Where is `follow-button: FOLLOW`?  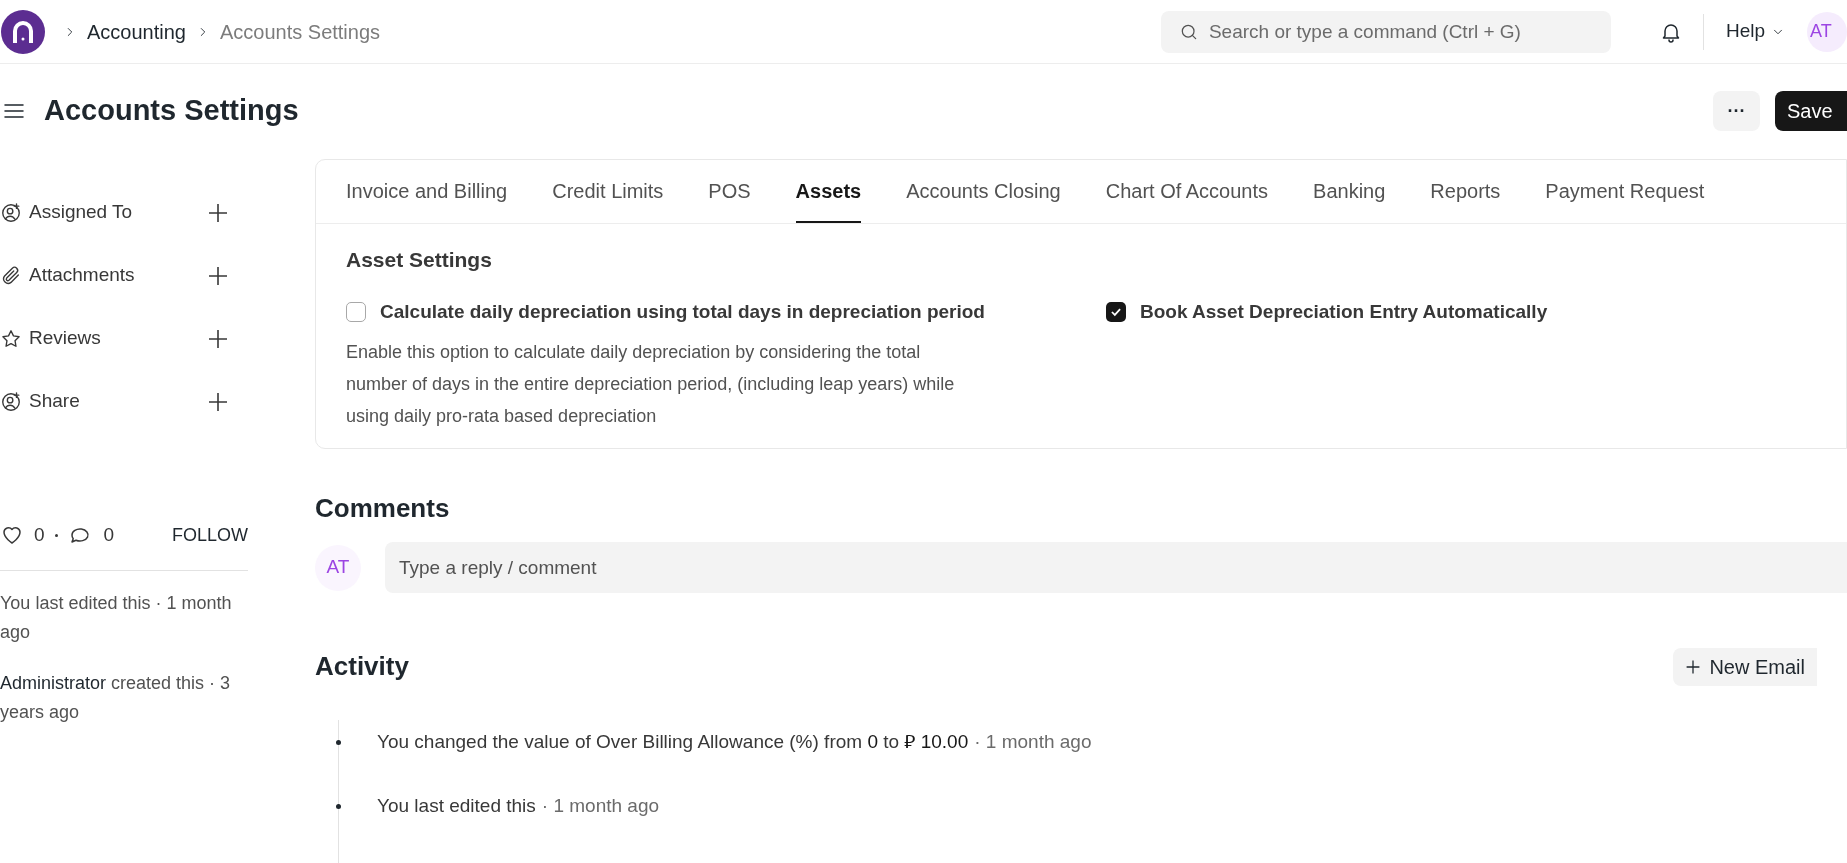
follow-button: FOLLOW is located at coordinates (210, 535).